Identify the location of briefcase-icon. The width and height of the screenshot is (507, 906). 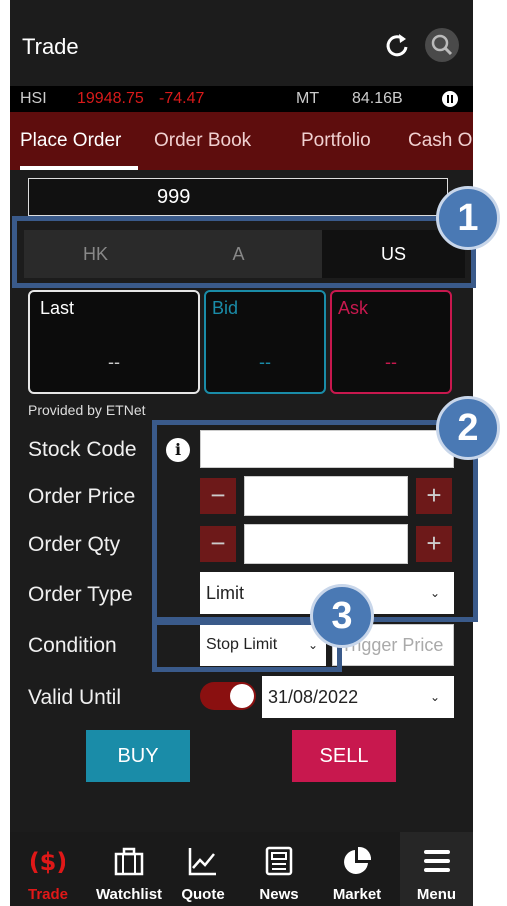
(129, 861).